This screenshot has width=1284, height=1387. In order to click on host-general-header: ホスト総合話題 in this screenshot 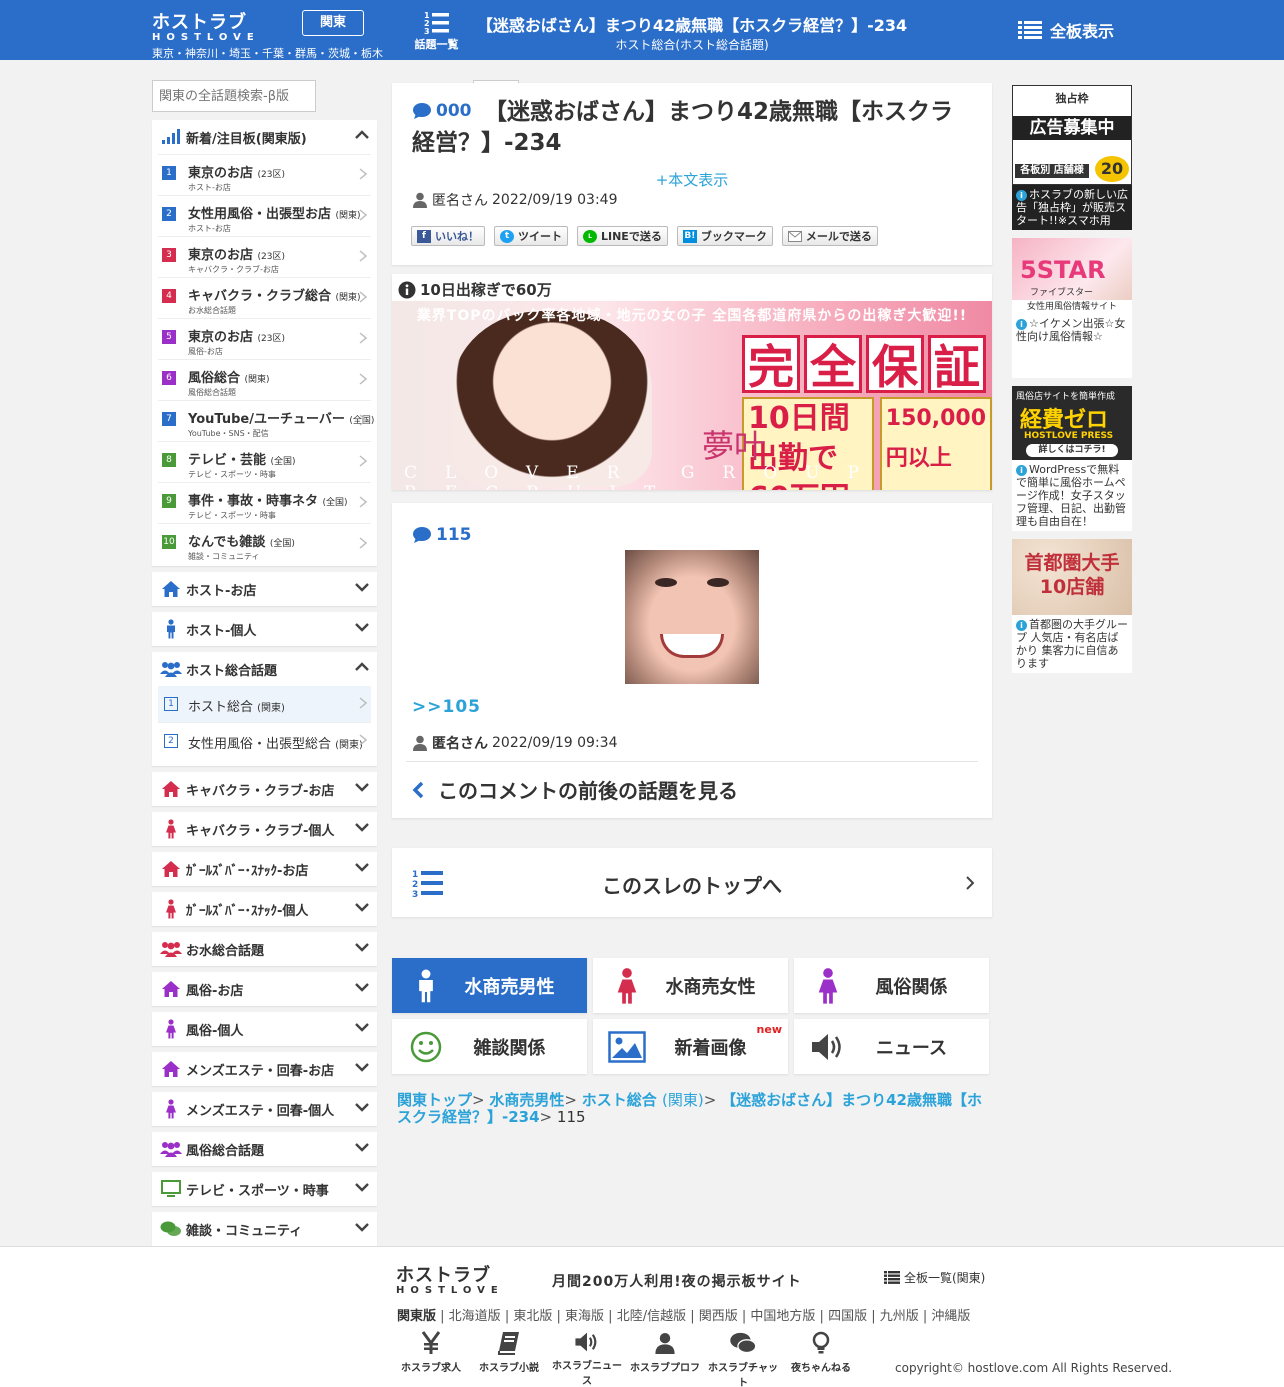, I will do `click(264, 669)`.